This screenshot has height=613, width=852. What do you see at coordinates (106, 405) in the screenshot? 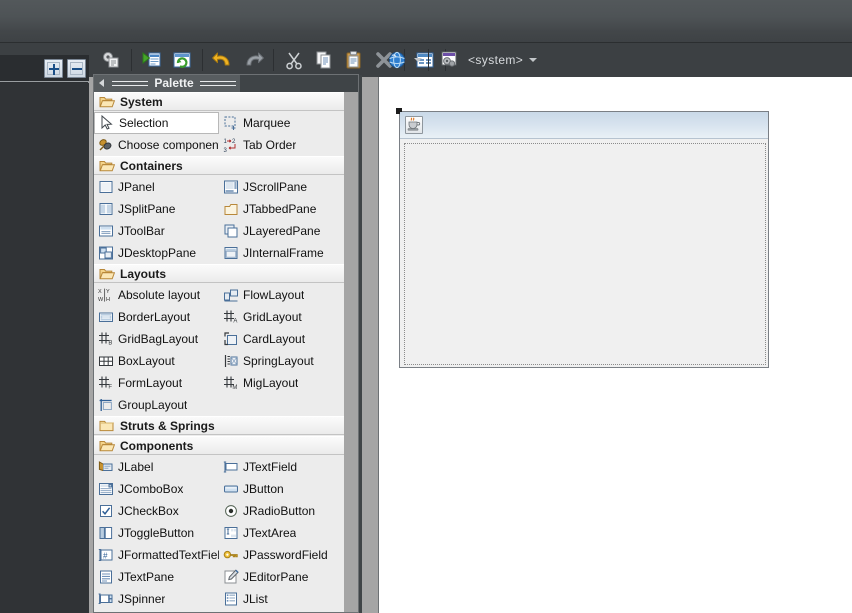
I see `grouplayout-icon` at bounding box center [106, 405].